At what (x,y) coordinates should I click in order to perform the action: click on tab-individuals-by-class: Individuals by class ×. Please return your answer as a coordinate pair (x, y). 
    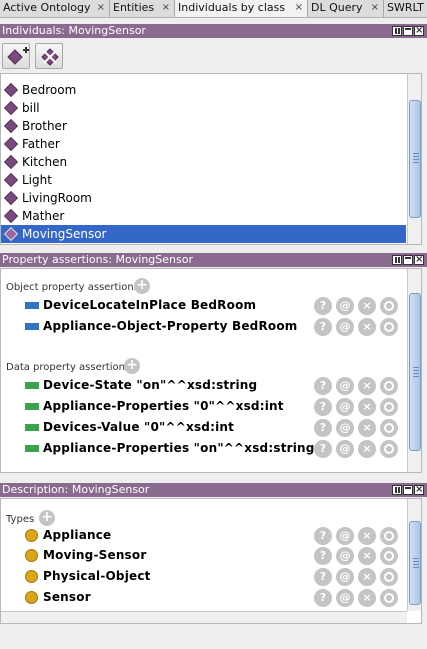
    Looking at the image, I should click on (241, 8).